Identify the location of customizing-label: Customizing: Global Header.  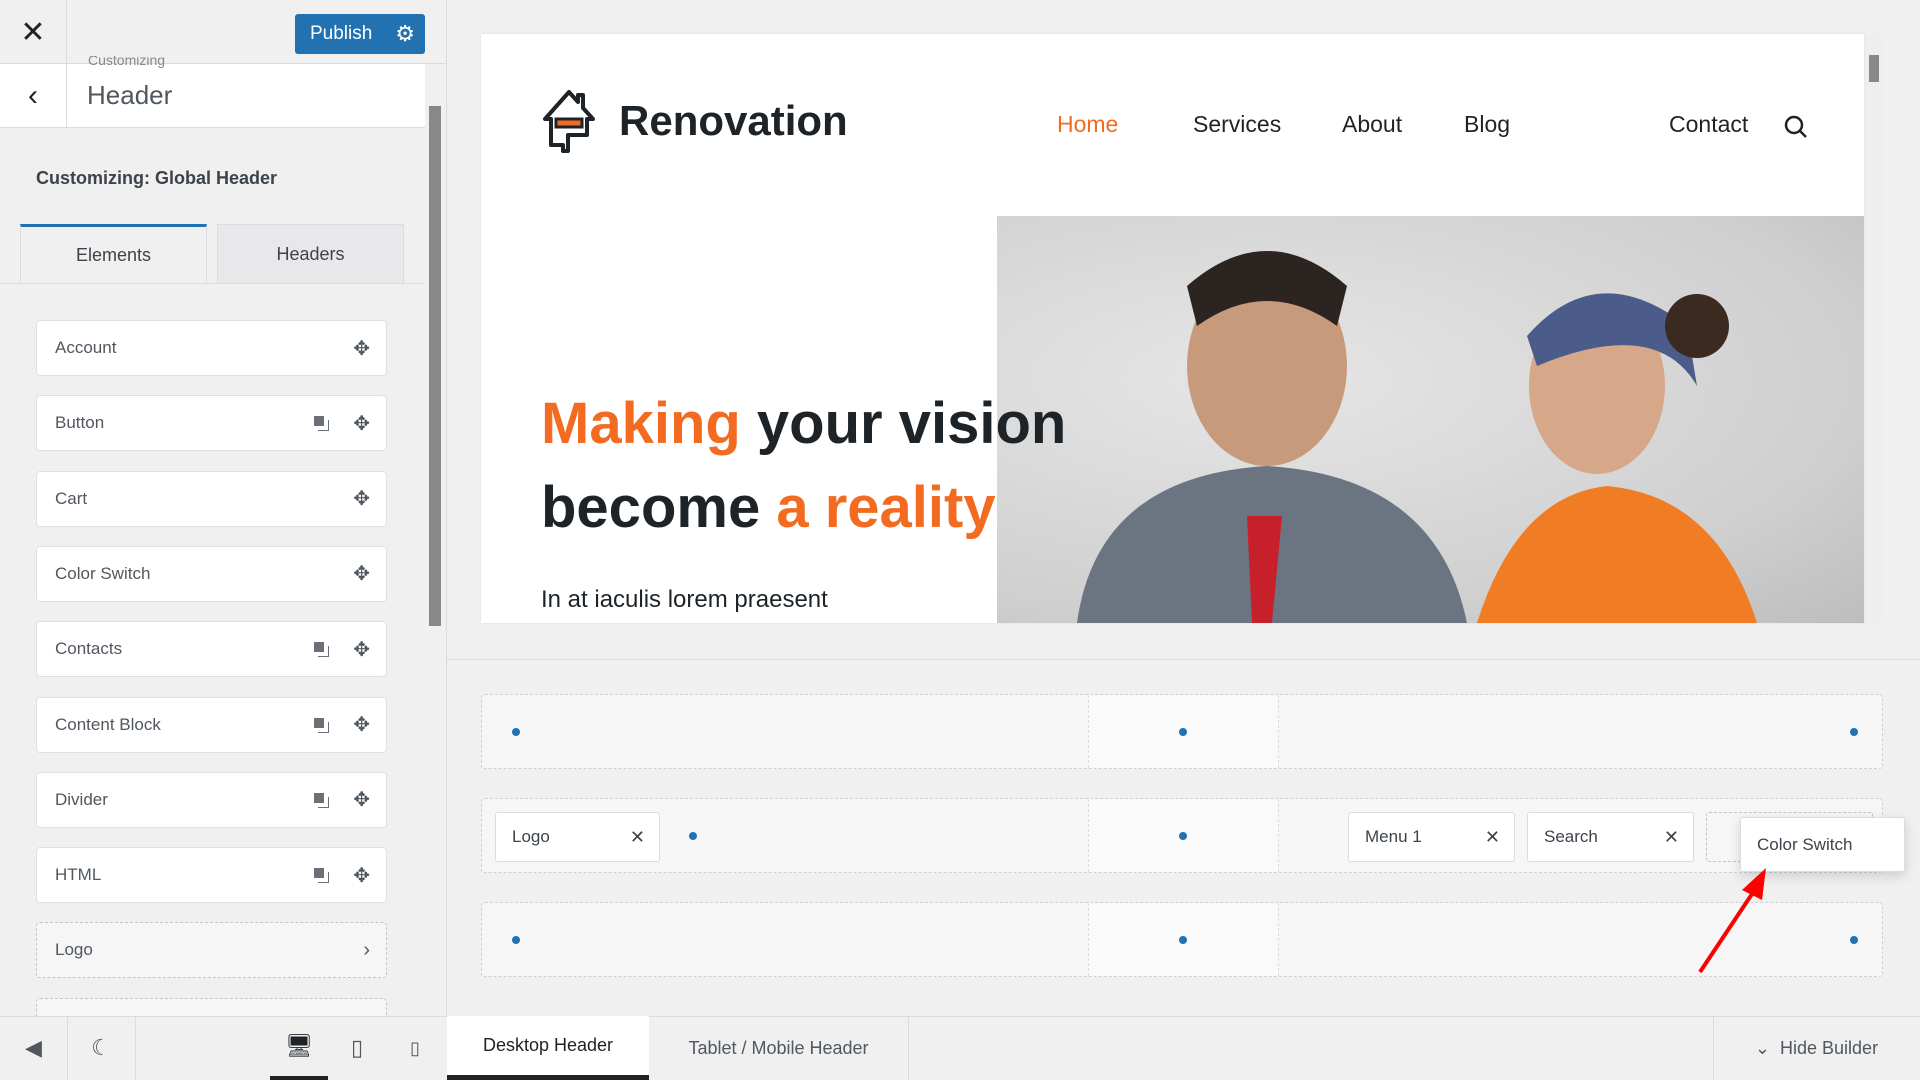
(157, 178).